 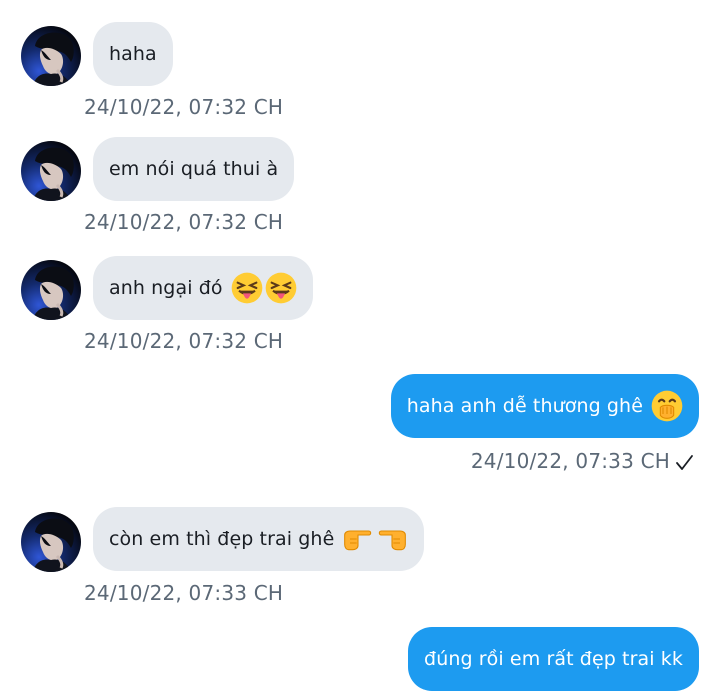 What do you see at coordinates (358, 539) in the screenshot?
I see `pointing-right-emoji` at bounding box center [358, 539].